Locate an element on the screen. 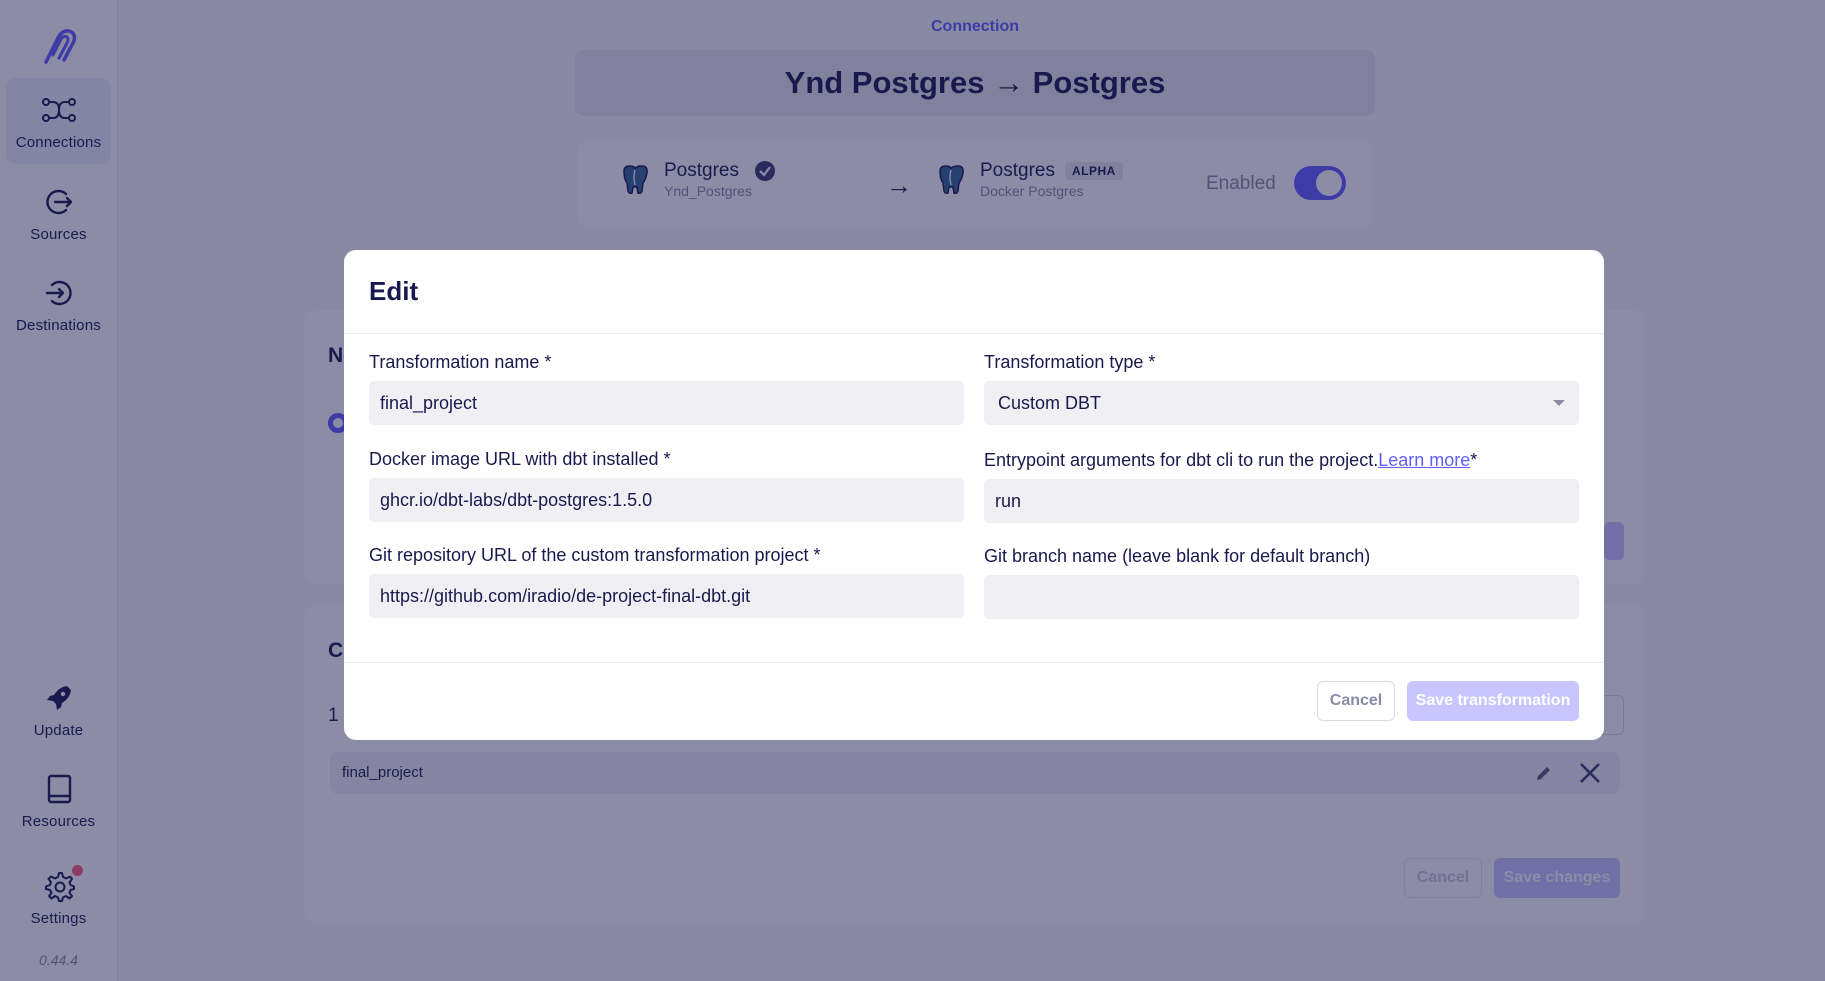 The image size is (1825, 981). modal-footer-divider is located at coordinates (974, 662).